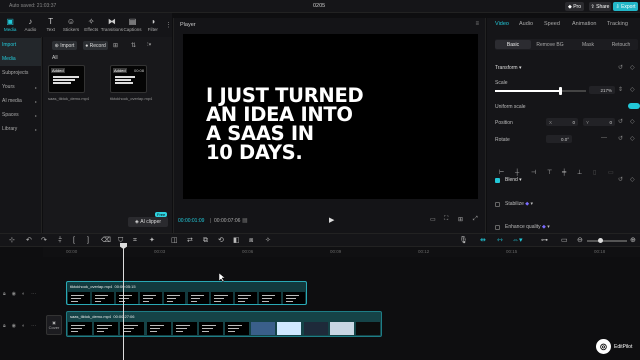 The height and width of the screenshot is (360, 640). I want to click on tool-tab-text: T Text, so click(51, 25).